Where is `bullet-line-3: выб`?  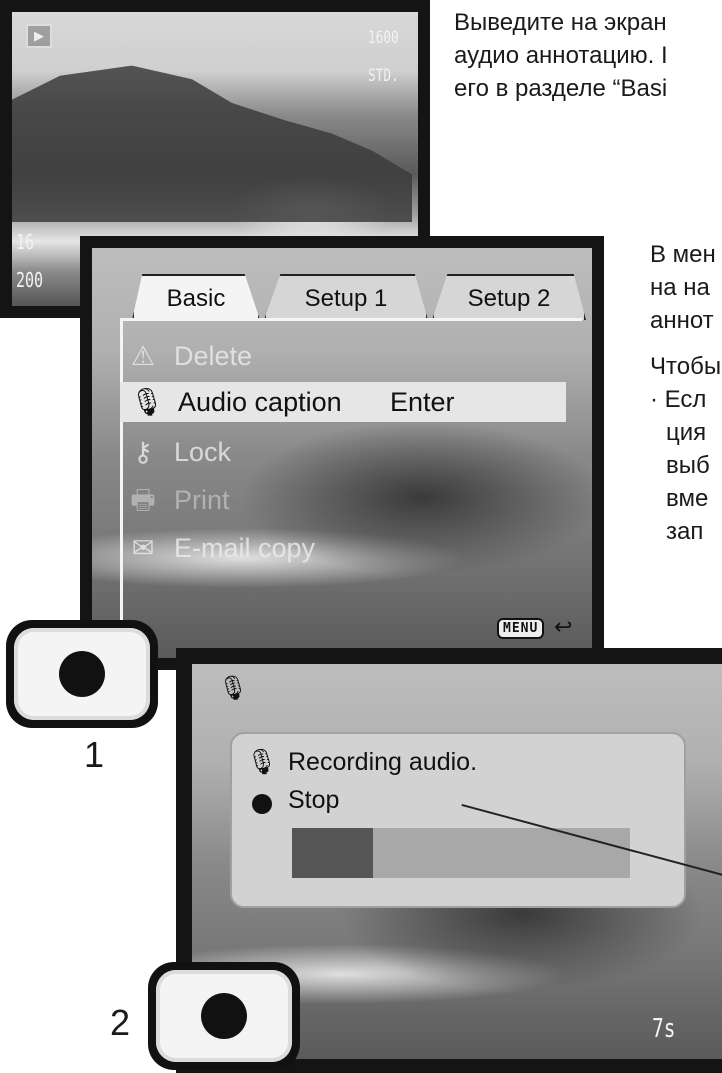
bullet-line-3: выб is located at coordinates (688, 465).